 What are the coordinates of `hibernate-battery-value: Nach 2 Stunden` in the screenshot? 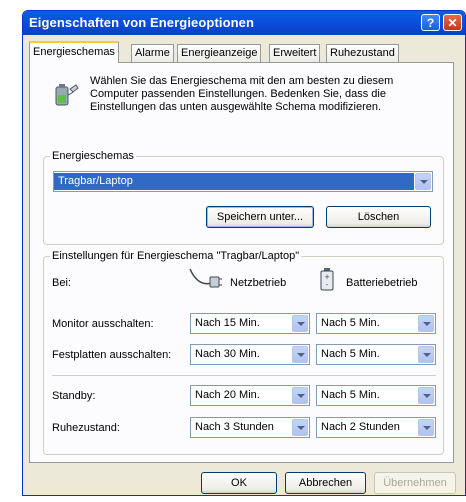 It's located at (360, 427).